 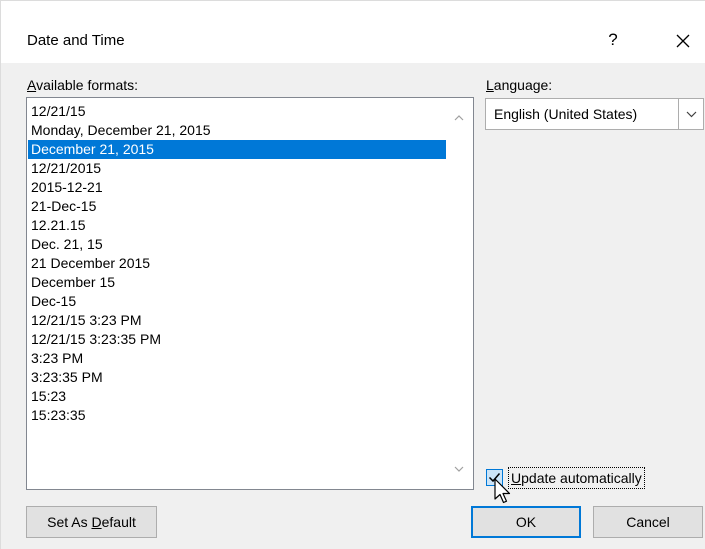 What do you see at coordinates (237, 415) in the screenshot?
I see `format-list-item: 15:23:35` at bounding box center [237, 415].